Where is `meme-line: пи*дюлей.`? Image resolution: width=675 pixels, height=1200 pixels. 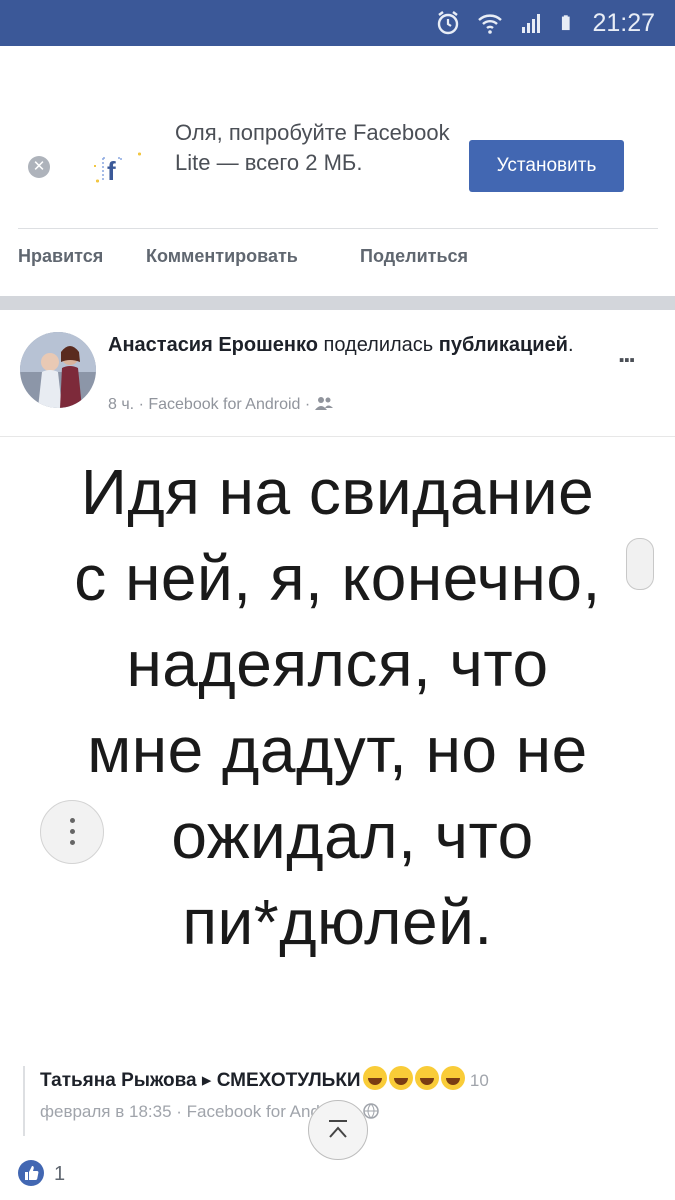 meme-line: пи*дюлей. is located at coordinates (337, 922).